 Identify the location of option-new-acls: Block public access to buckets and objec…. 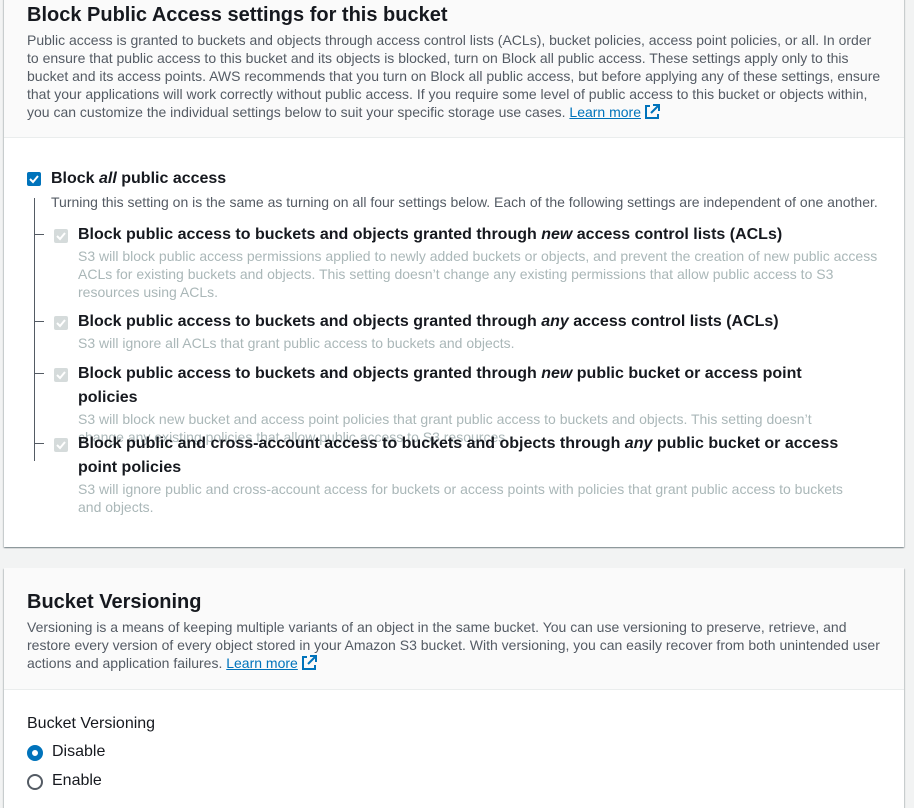
(465, 262).